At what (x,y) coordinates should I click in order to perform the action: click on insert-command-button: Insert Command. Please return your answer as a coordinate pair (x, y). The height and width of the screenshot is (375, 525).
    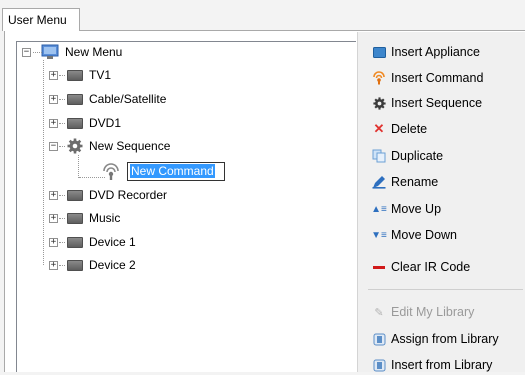
    Looking at the image, I should click on (427, 78).